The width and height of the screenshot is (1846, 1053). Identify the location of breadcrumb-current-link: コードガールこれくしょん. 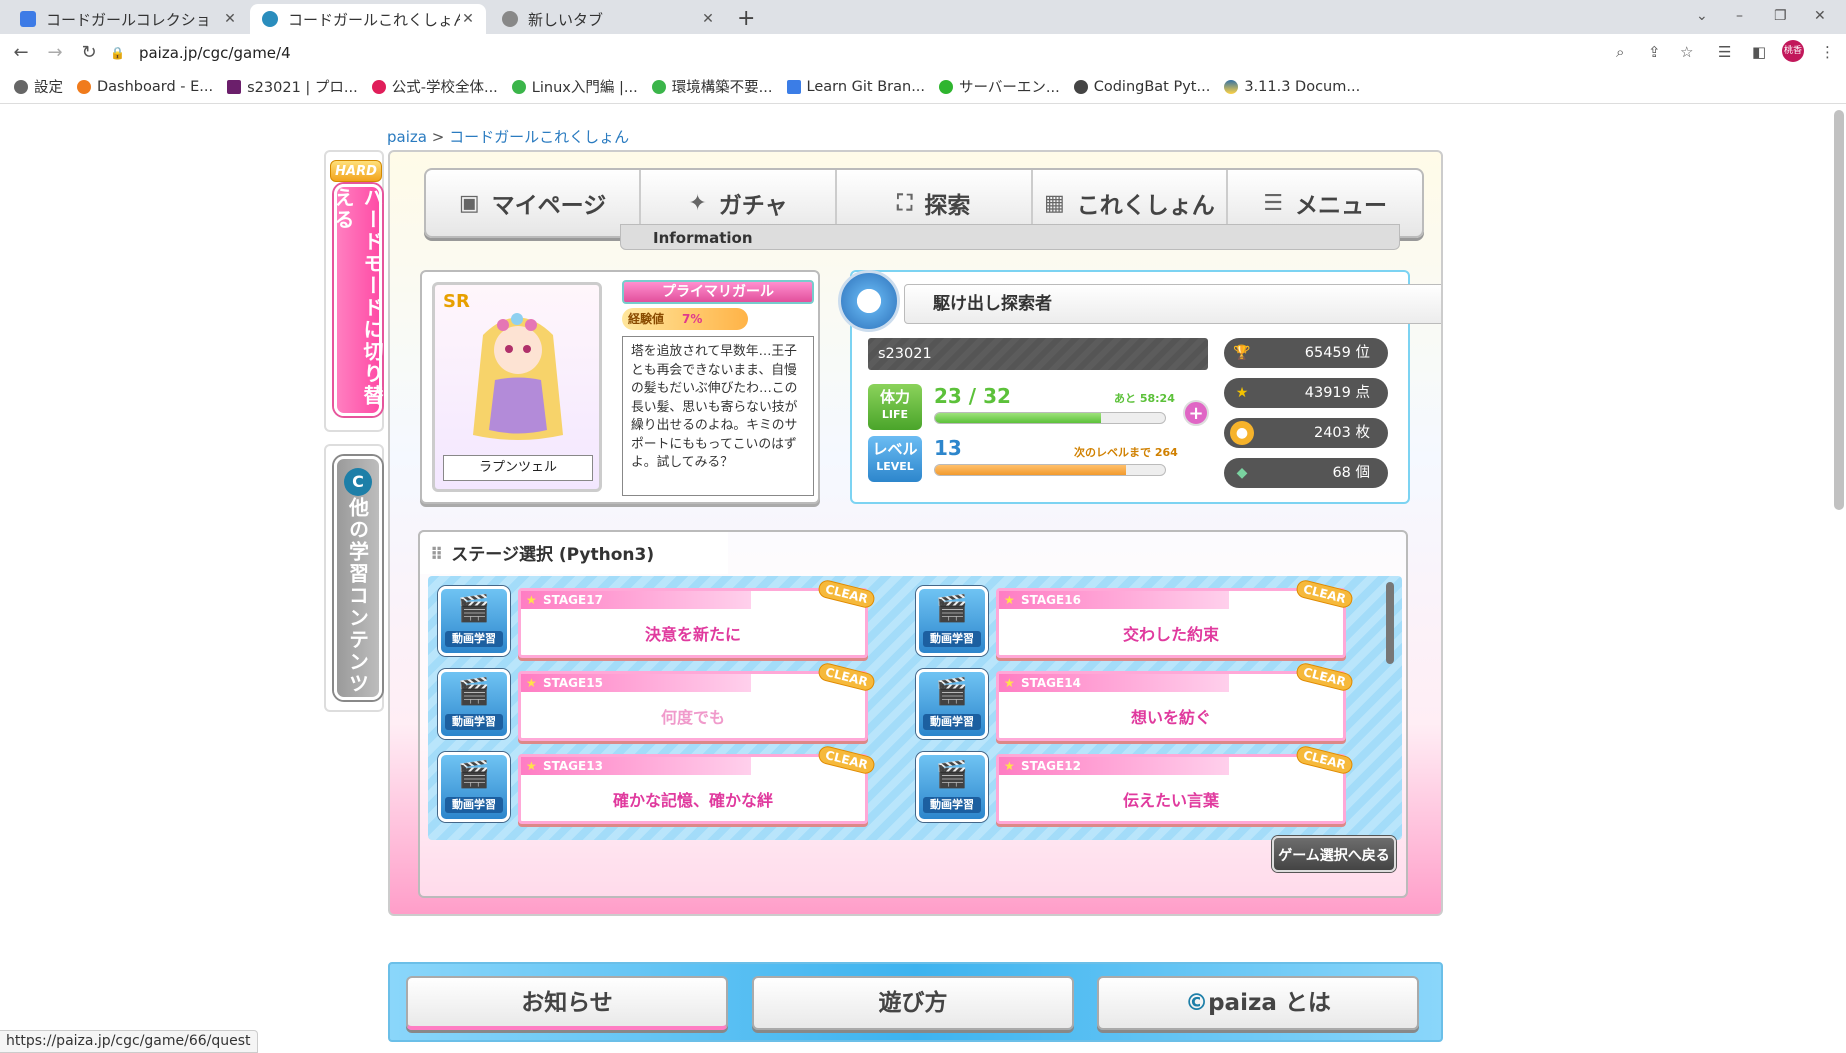
(539, 137).